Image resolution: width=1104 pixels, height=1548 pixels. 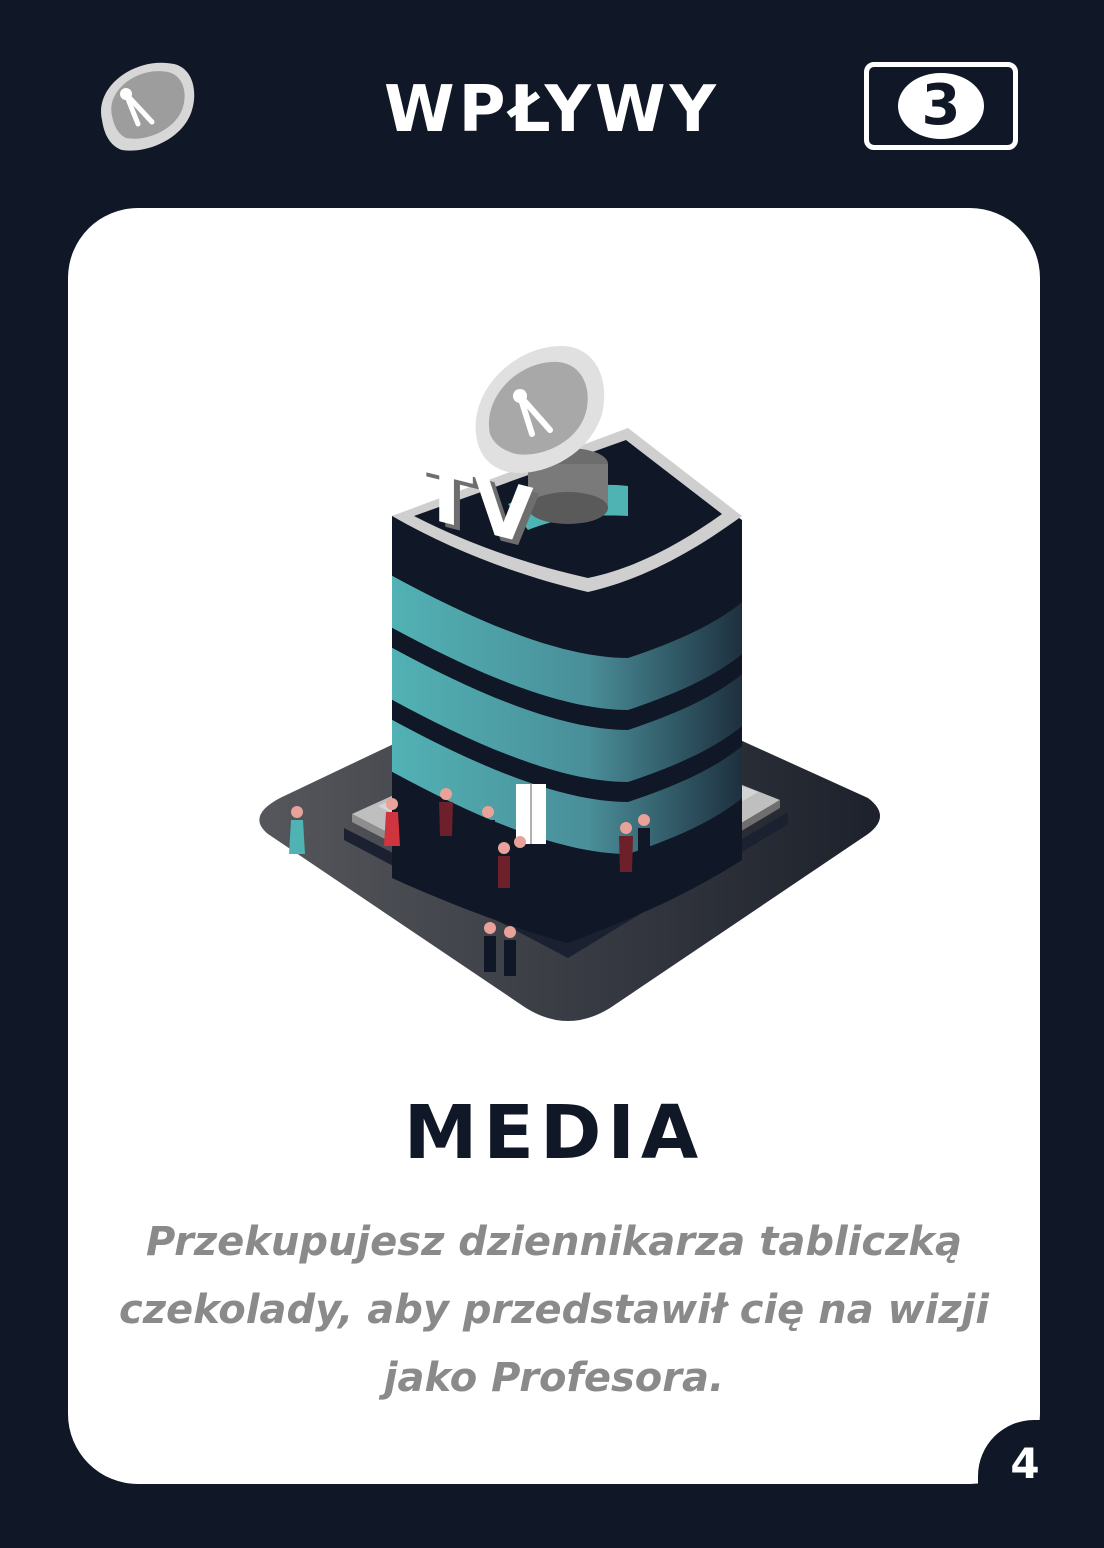 I want to click on category-title: WPŁYWY, so click(x=552, y=110).